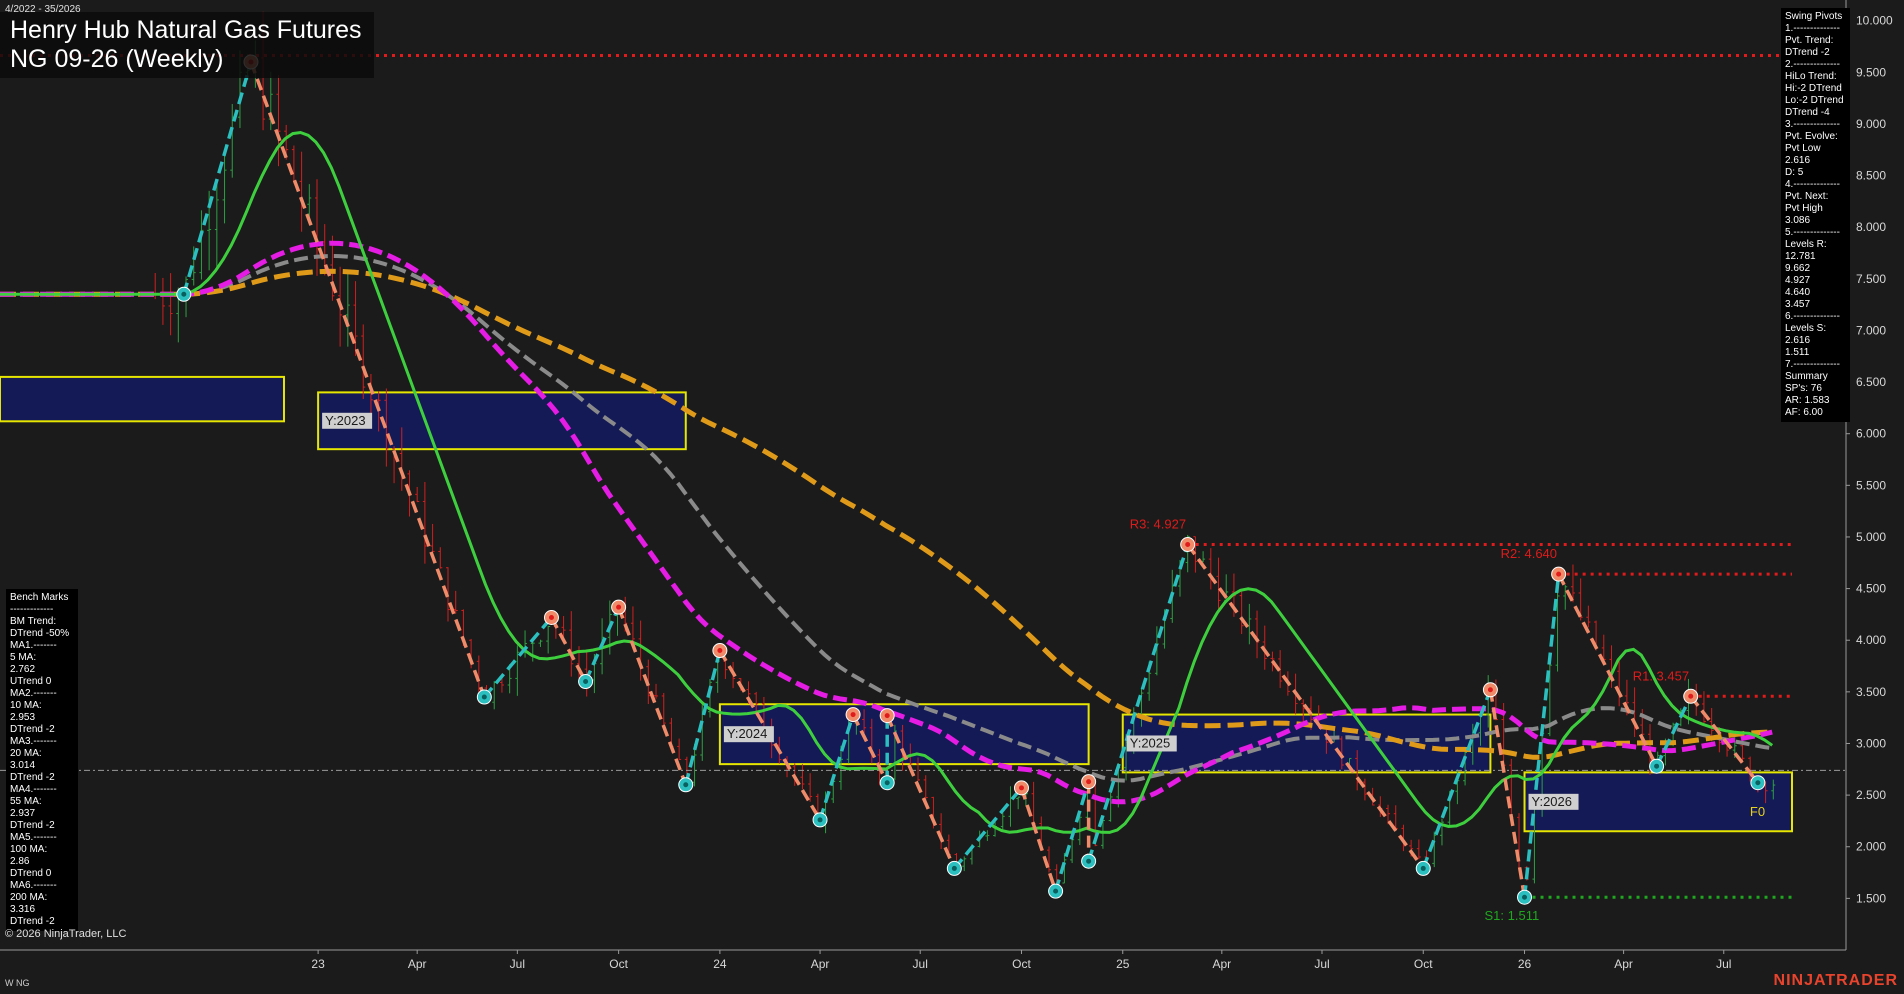 This screenshot has height=994, width=1904. I want to click on bench-marks-line: 3.316, so click(23, 909).